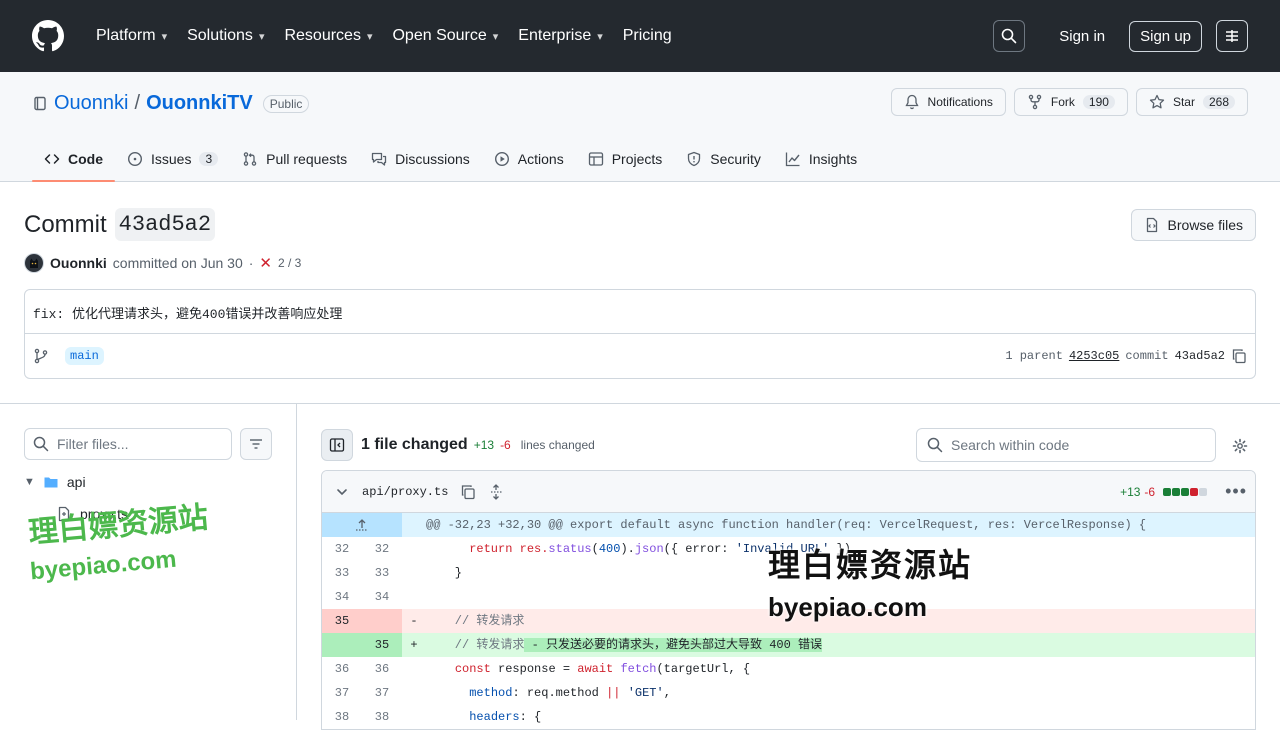 Image resolution: width=1280 pixels, height=730 pixels. What do you see at coordinates (840, 693) in the screenshot?
I see `code-line: method: req.method || 'GET',` at bounding box center [840, 693].